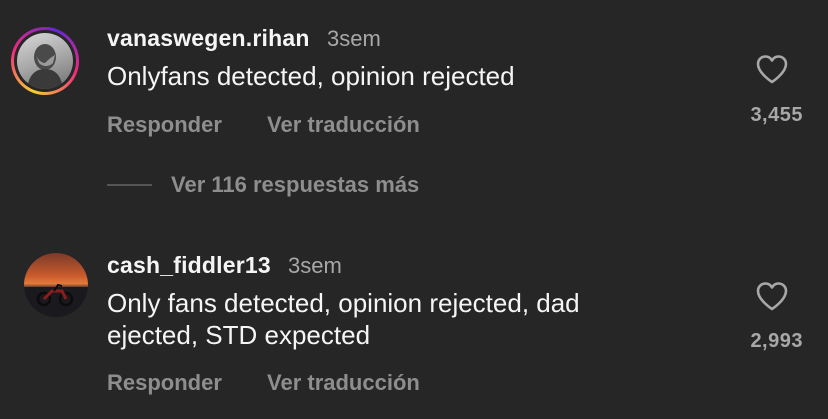 The height and width of the screenshot is (419, 828). Describe the element at coordinates (311, 76) in the screenshot. I see `comment-text: Onlyfans detected, opinion rejected` at that location.